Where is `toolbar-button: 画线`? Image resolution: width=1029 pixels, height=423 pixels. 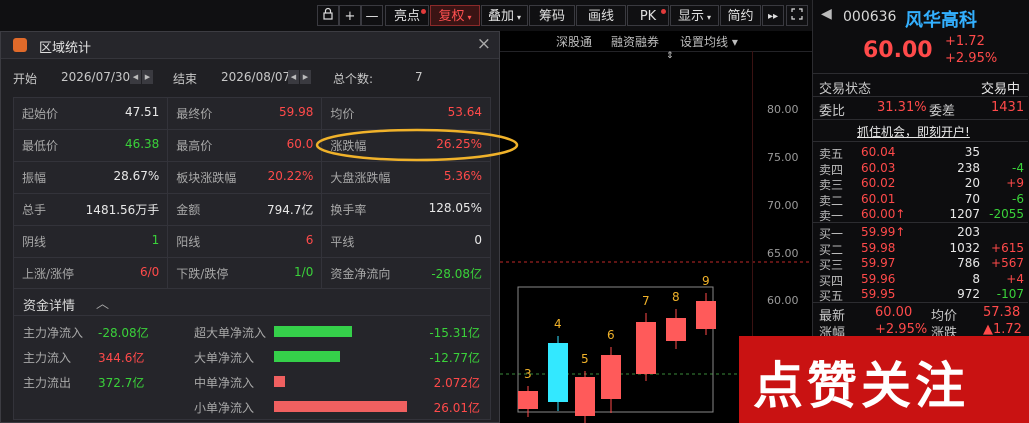 toolbar-button: 画线 is located at coordinates (601, 15).